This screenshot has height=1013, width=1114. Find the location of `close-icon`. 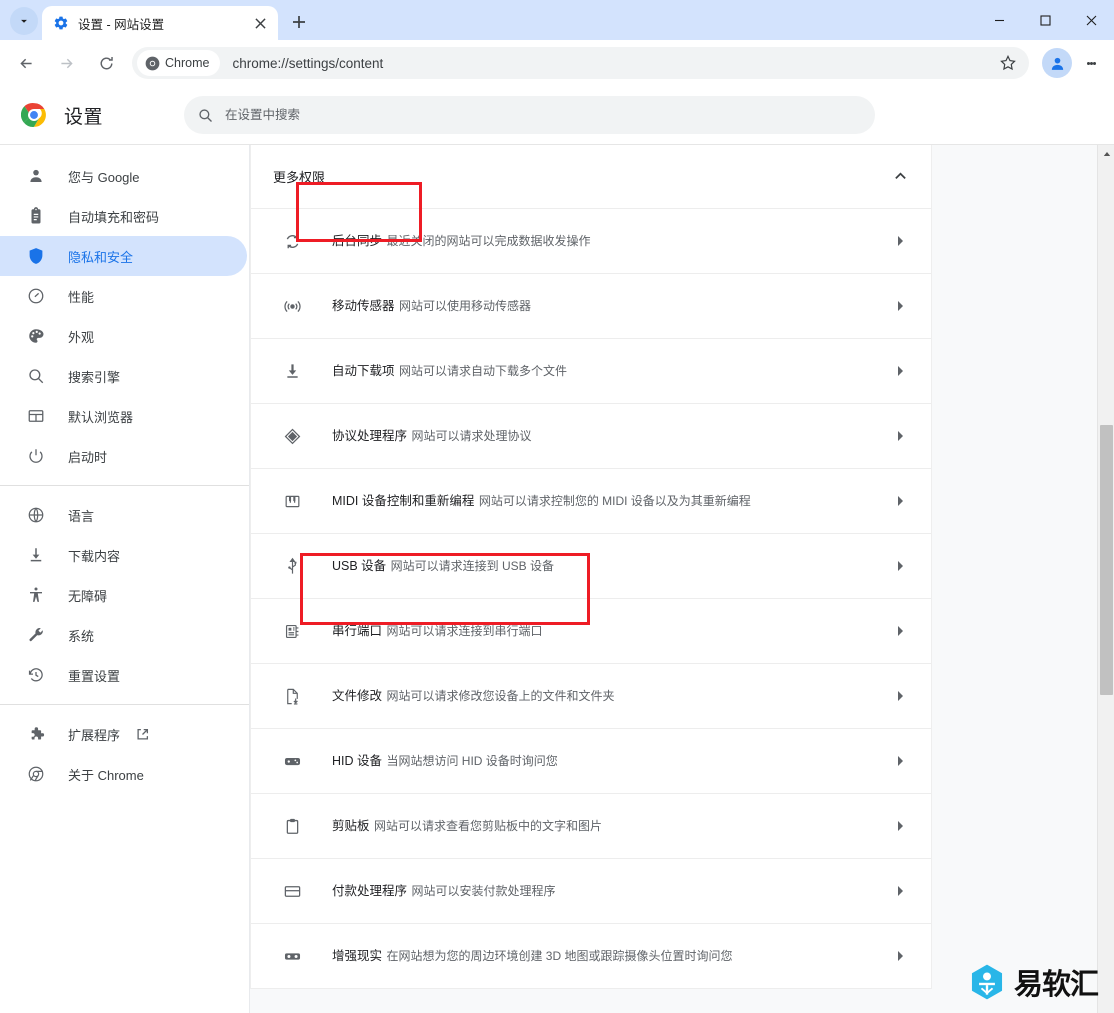

close-icon is located at coordinates (260, 23).